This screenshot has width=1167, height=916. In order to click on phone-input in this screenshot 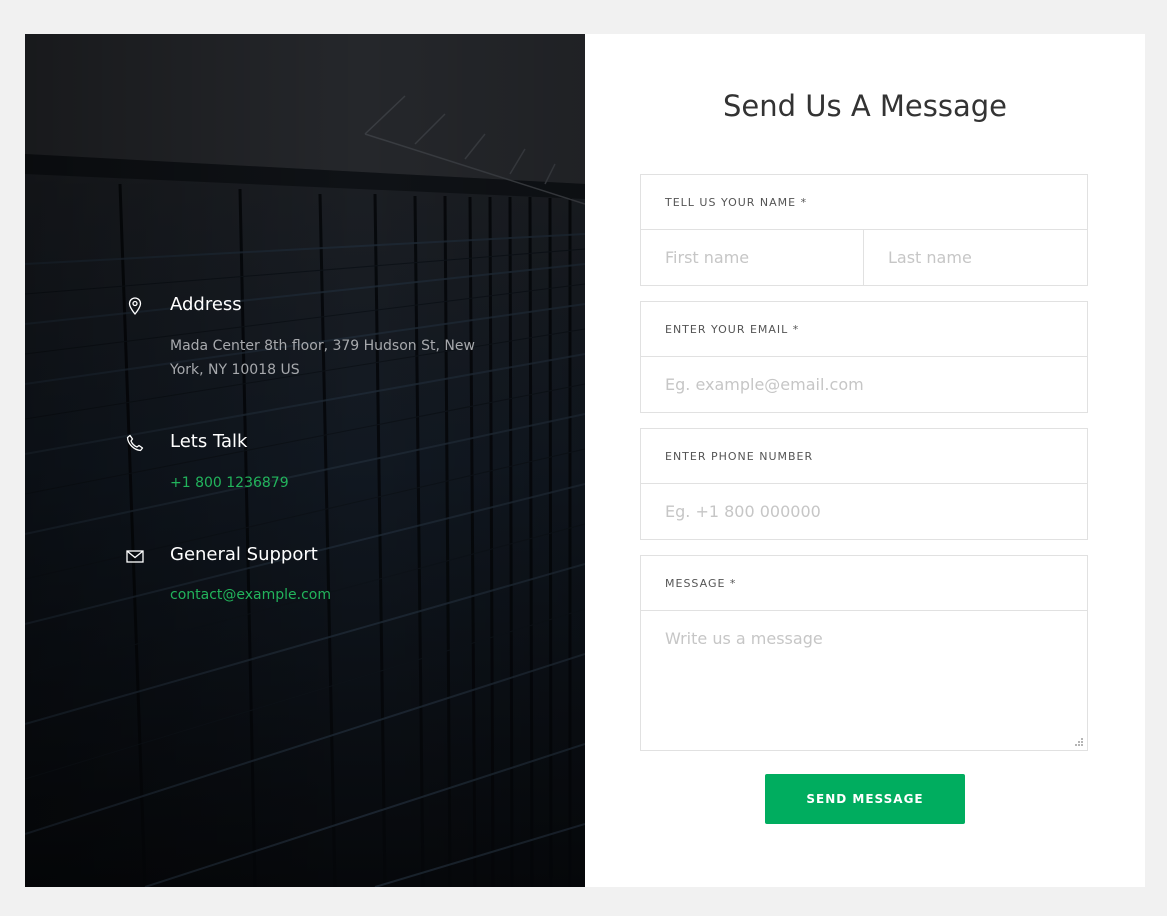, I will do `click(864, 511)`.